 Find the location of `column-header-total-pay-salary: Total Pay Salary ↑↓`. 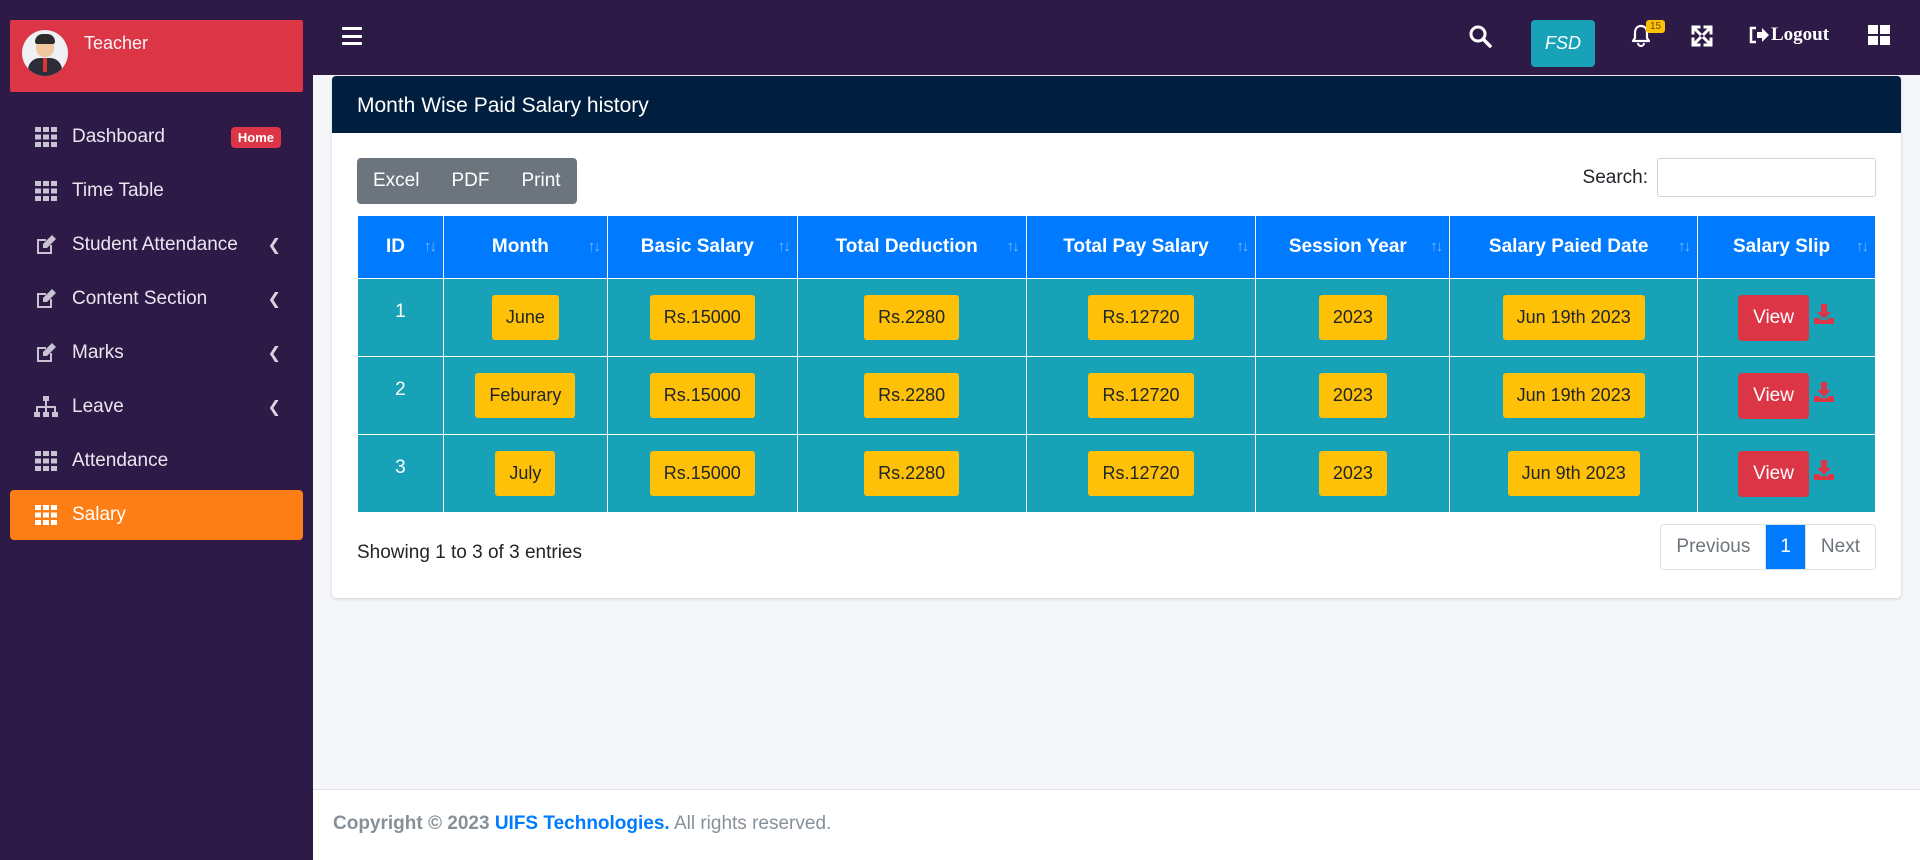

column-header-total-pay-salary: Total Pay Salary ↑↓ is located at coordinates (1141, 247).